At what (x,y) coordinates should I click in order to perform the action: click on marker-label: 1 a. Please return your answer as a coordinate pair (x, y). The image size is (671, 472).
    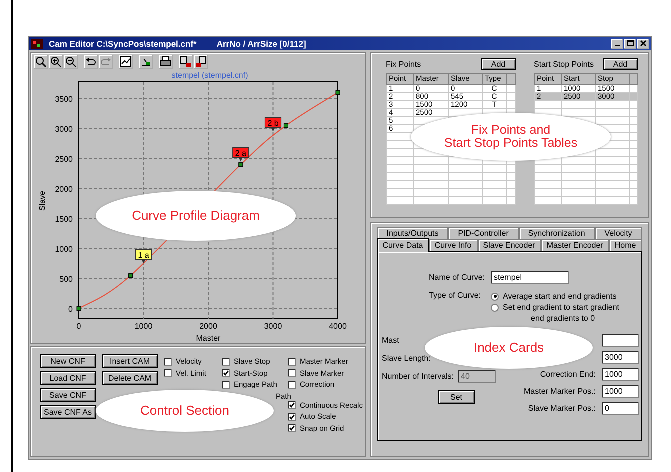
    Looking at the image, I should click on (143, 257).